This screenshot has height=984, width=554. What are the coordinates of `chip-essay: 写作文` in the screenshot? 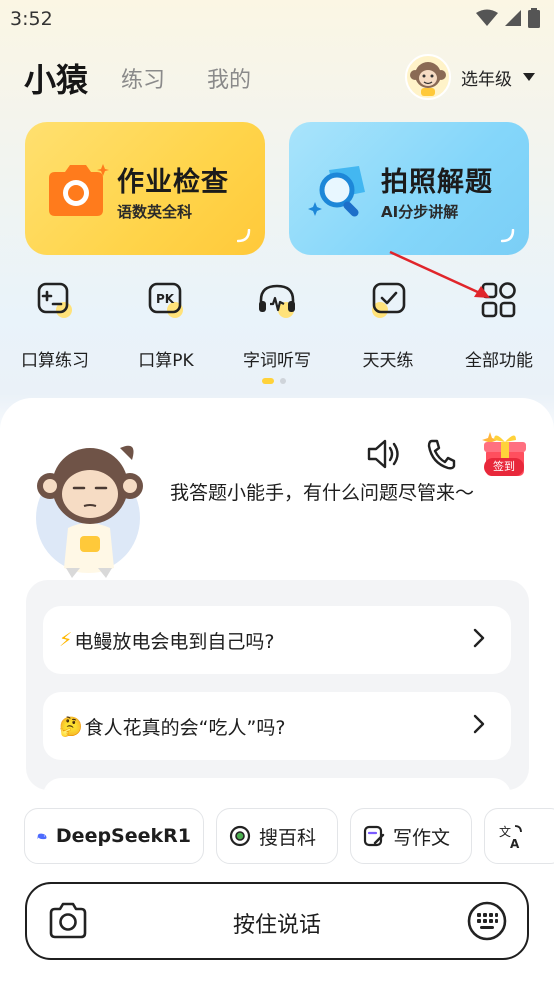 It's located at (411, 836).